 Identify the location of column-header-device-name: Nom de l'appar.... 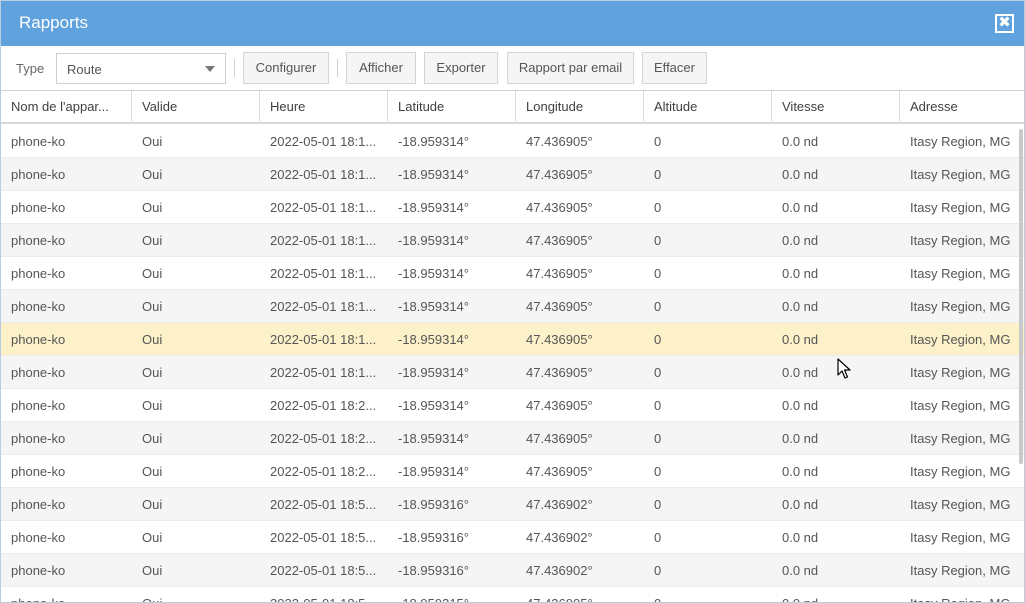
(66, 107).